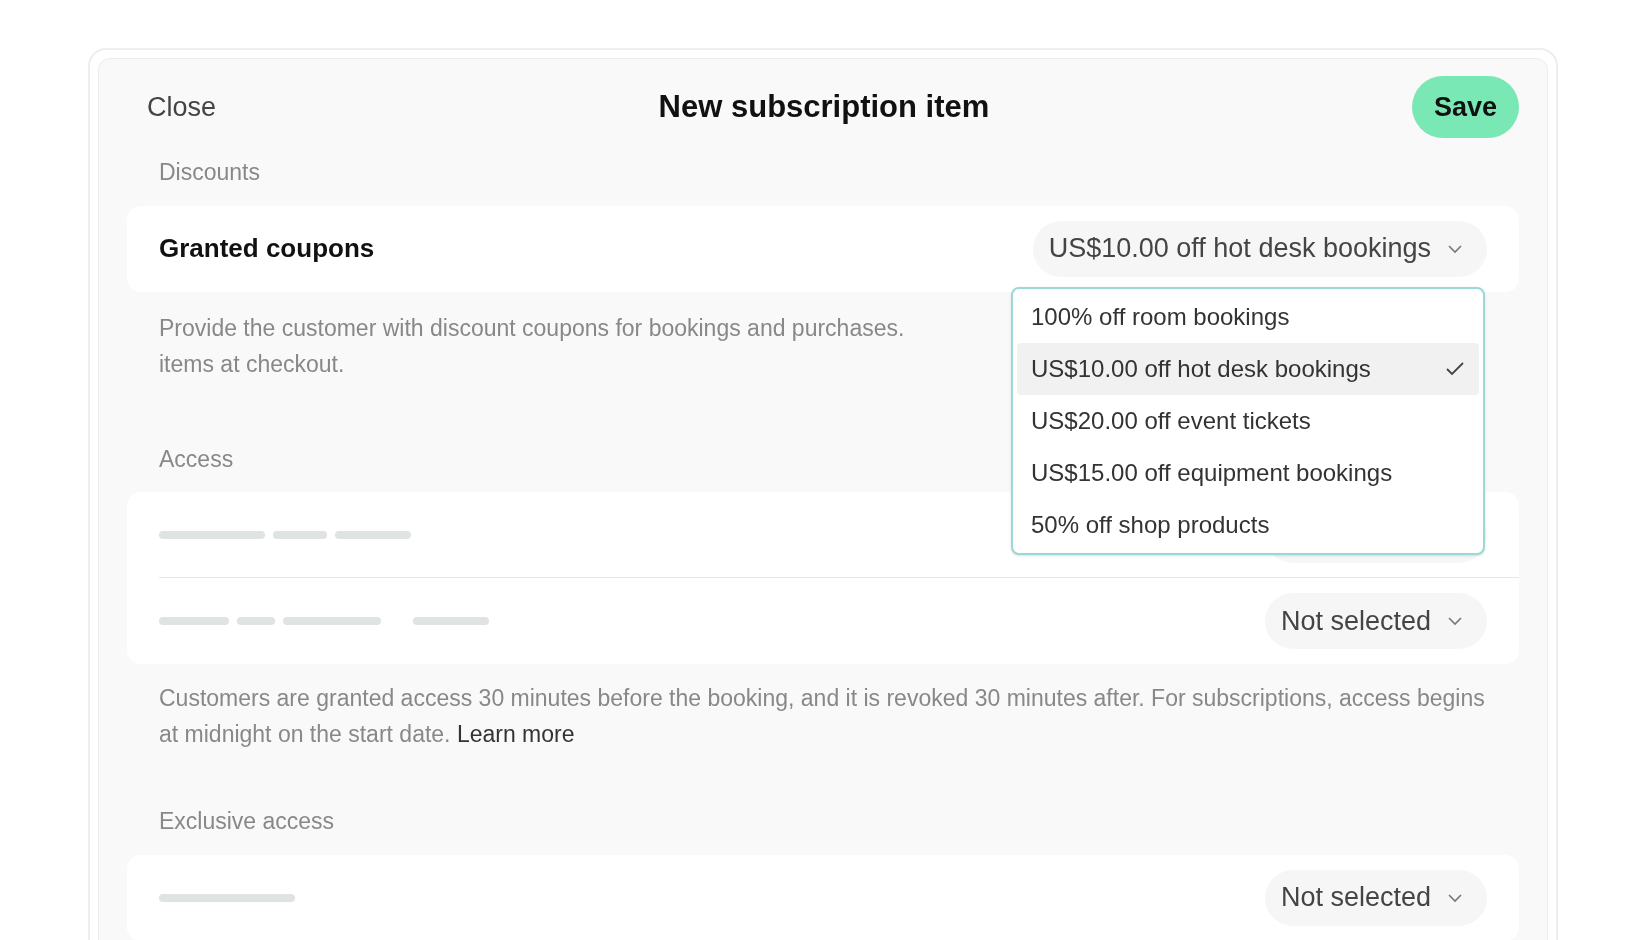 The height and width of the screenshot is (940, 1648). Describe the element at coordinates (267, 248) in the screenshot. I see `field-label: Granted coupons` at that location.